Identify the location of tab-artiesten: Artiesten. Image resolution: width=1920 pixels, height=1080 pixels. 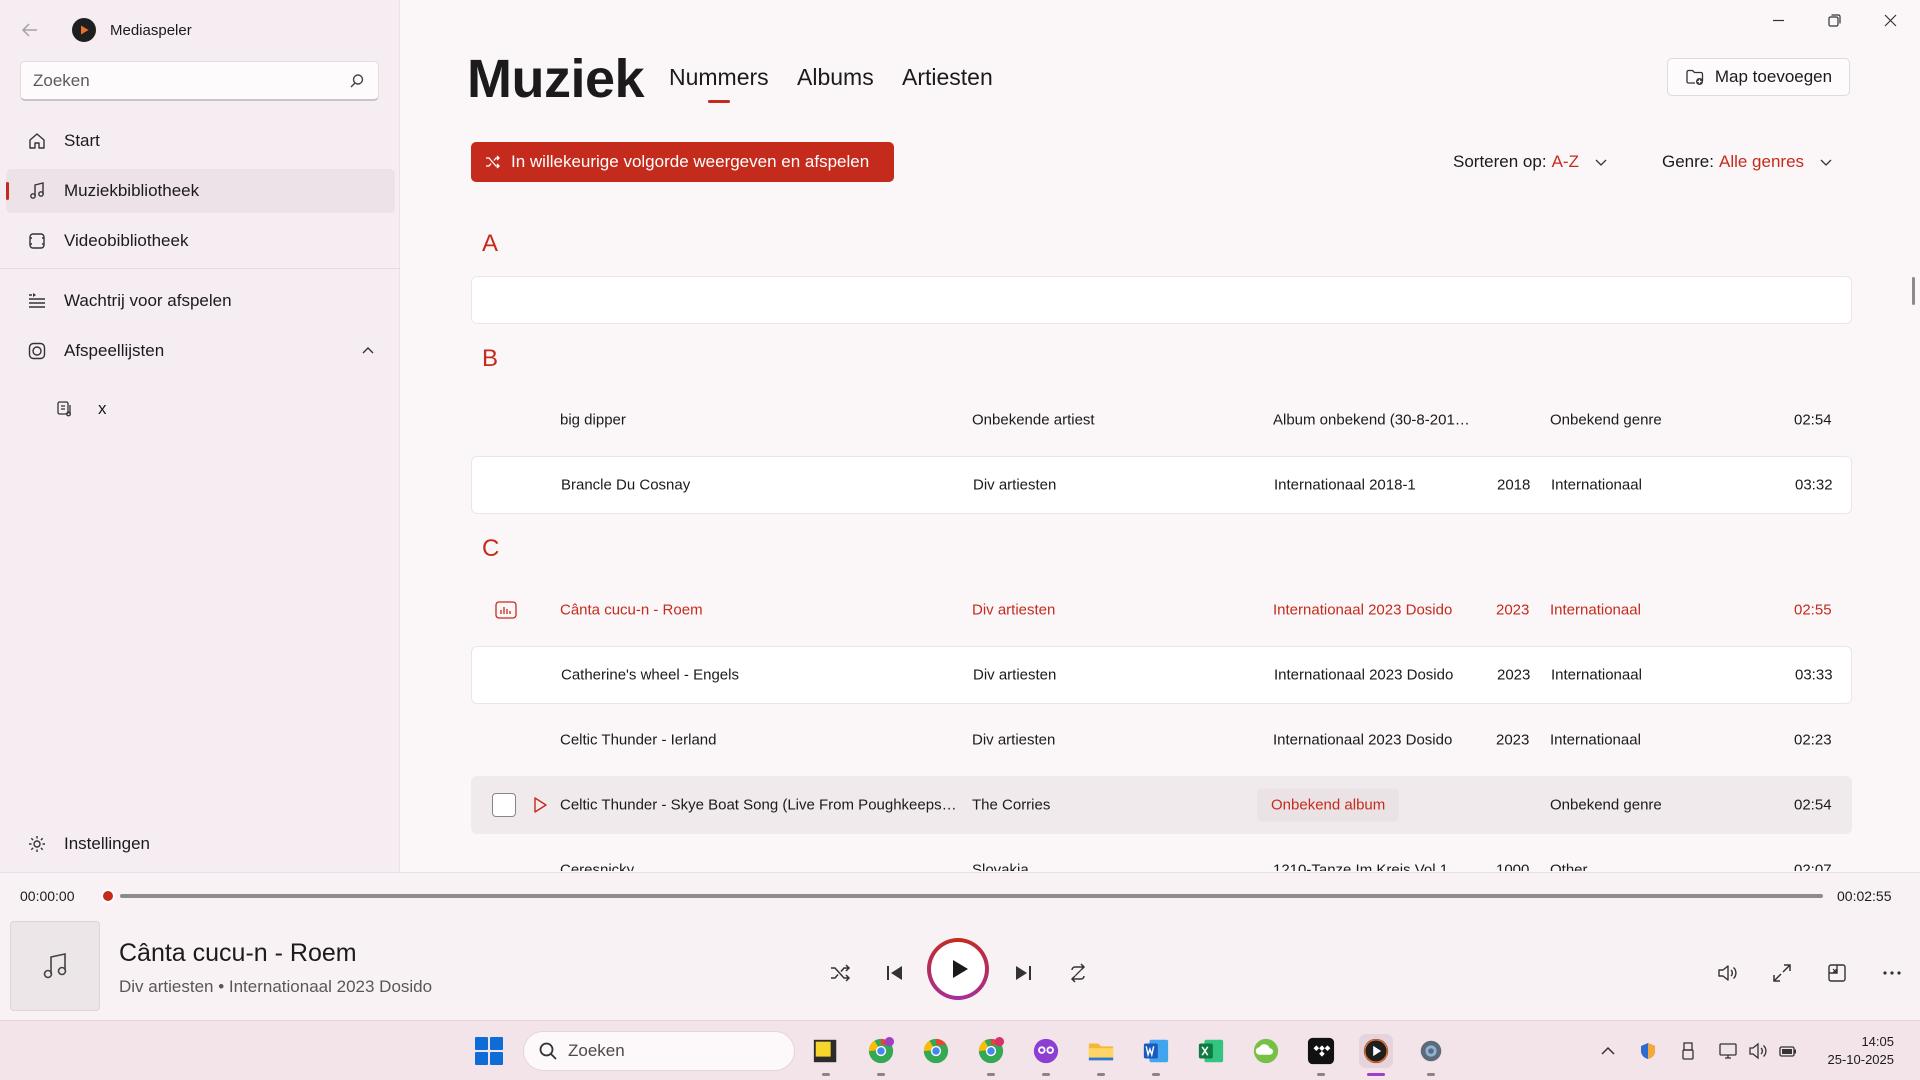
(947, 77).